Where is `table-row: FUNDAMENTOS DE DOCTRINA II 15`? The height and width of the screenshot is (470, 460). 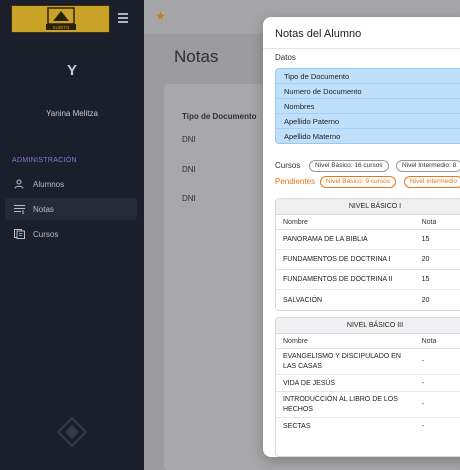
table-row: FUNDAMENTOS DE DOCTRINA II 15 is located at coordinates (368, 280).